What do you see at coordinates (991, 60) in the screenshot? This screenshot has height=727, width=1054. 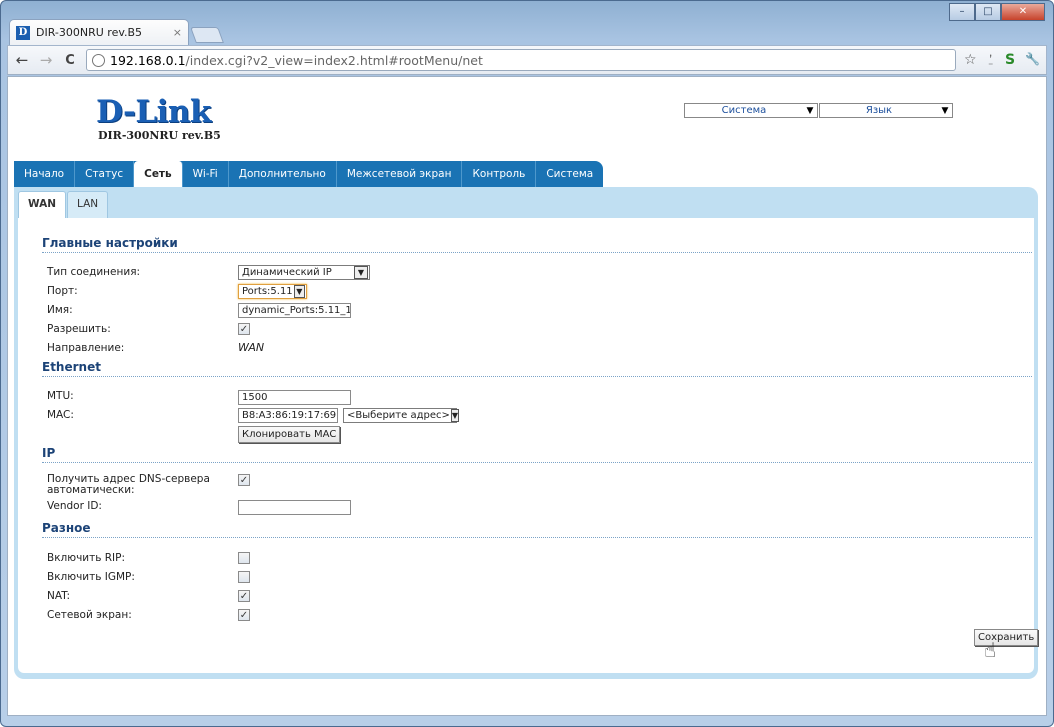 I see `profile-icon: ⍘` at bounding box center [991, 60].